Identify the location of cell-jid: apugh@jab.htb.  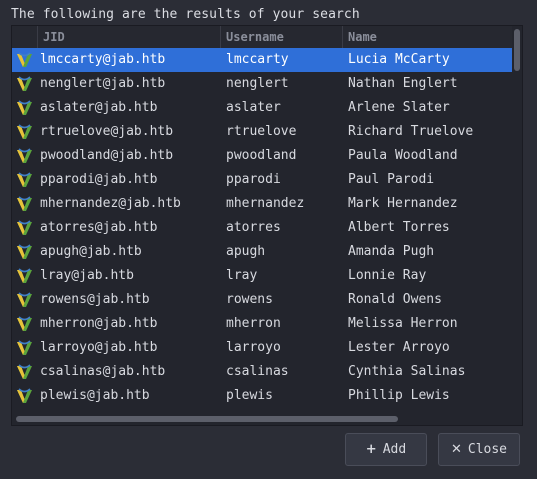
(91, 251).